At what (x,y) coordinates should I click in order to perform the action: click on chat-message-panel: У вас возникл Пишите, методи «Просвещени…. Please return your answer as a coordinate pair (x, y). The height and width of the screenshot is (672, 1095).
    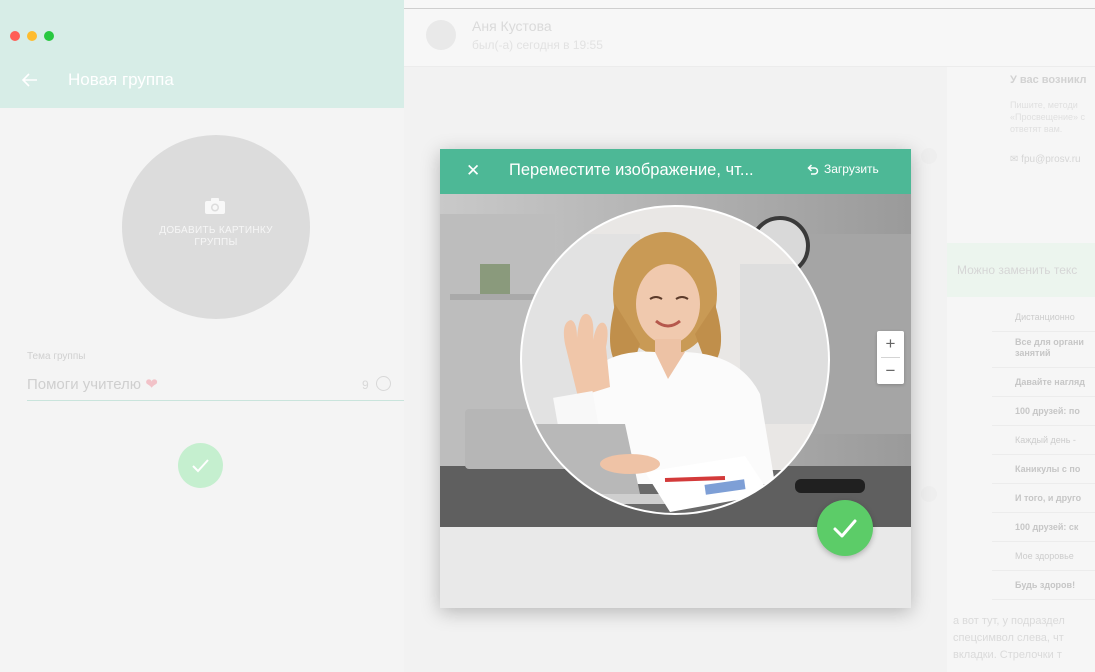
    Looking at the image, I should click on (1021, 369).